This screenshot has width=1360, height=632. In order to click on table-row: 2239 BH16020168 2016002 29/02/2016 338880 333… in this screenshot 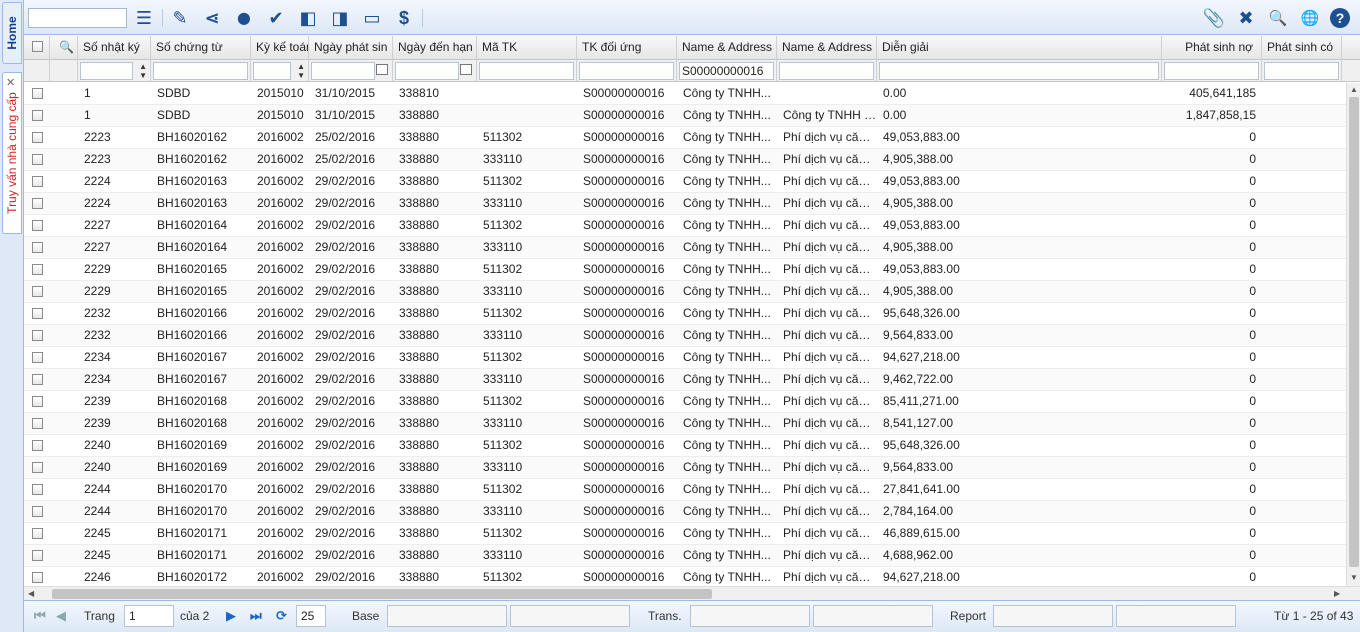, I will do `click(685, 424)`.